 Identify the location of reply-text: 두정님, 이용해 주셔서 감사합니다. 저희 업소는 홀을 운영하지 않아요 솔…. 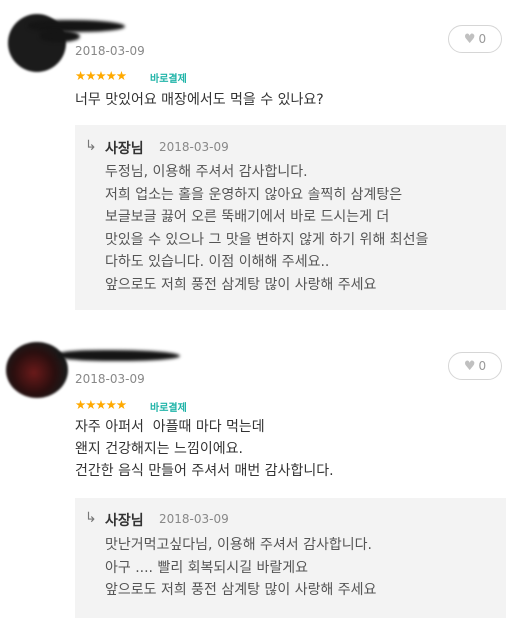
(267, 228).